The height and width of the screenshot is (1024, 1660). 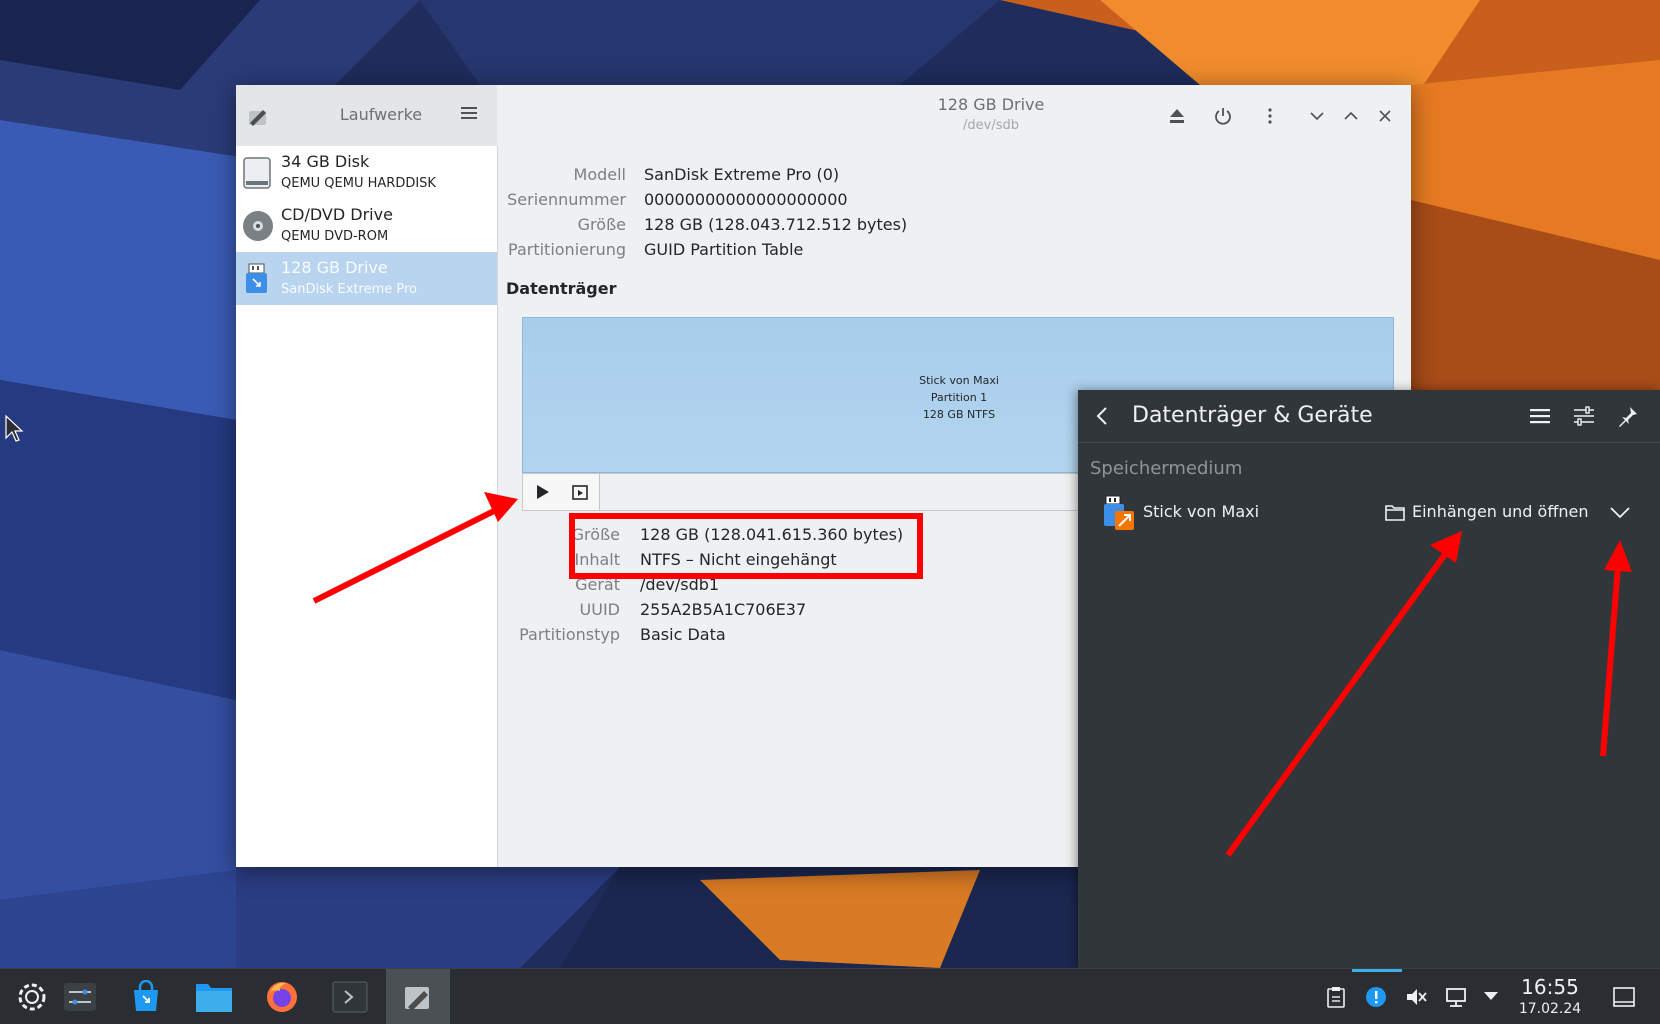 I want to click on mouse-cursor, so click(x=14, y=428).